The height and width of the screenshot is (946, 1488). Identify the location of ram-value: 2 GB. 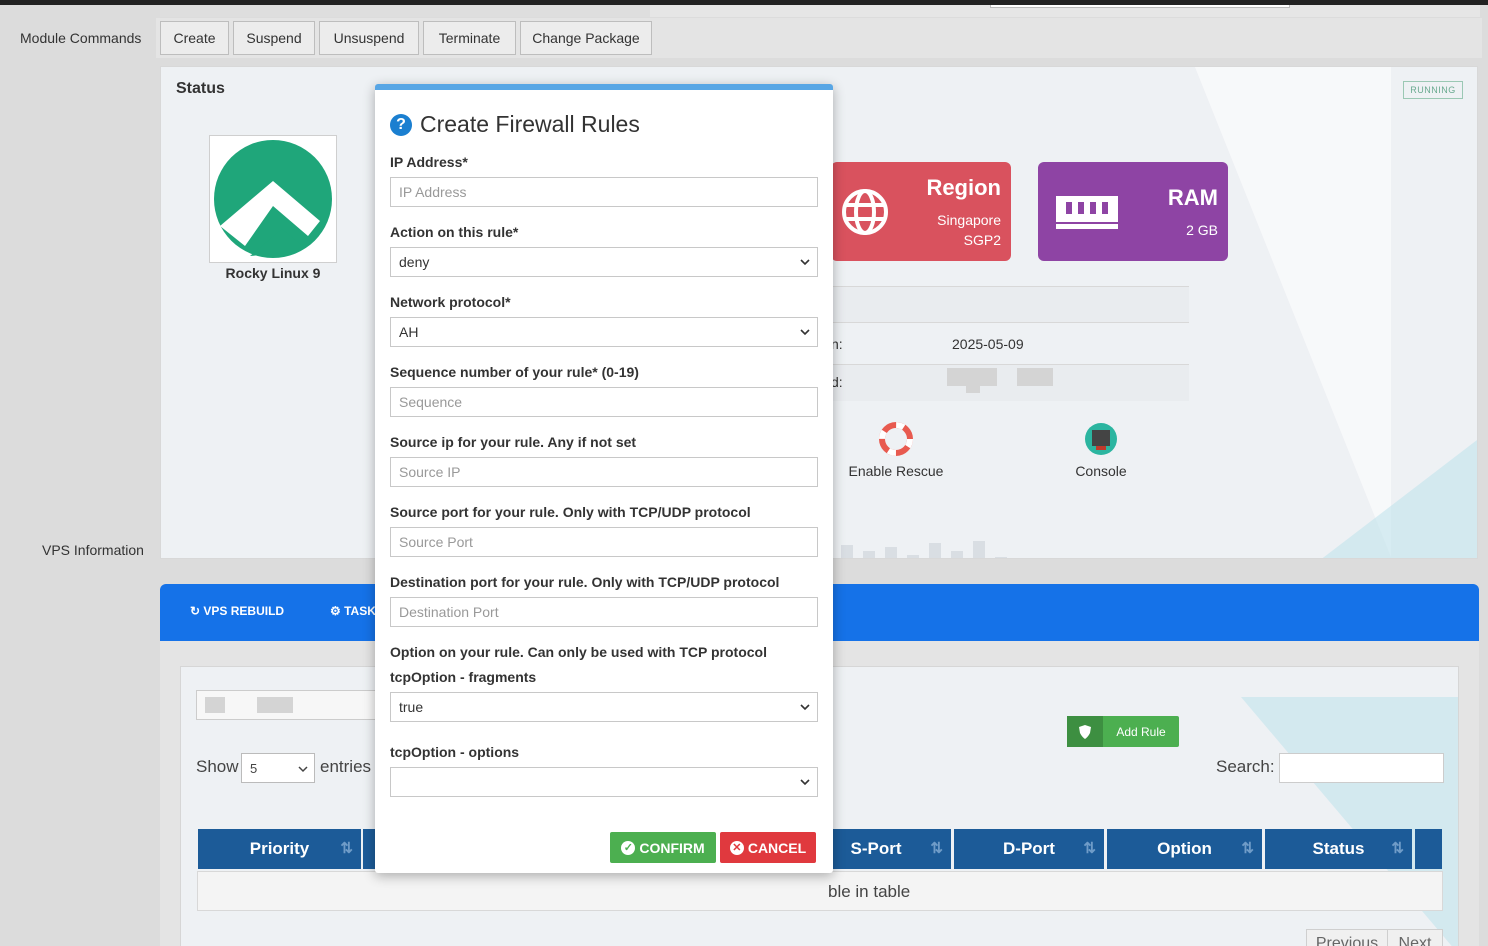
(1202, 230).